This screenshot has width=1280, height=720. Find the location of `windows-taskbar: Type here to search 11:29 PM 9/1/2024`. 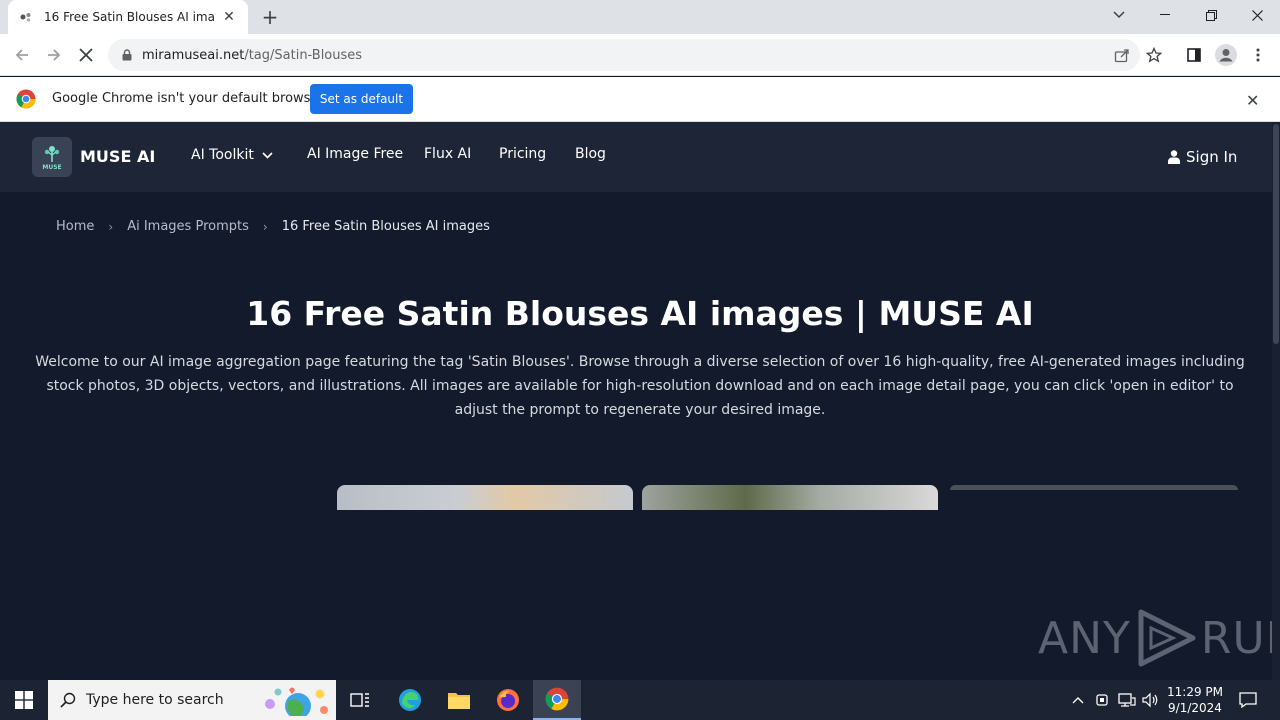

windows-taskbar: Type here to search 11:29 PM 9/1/2024 is located at coordinates (640, 700).